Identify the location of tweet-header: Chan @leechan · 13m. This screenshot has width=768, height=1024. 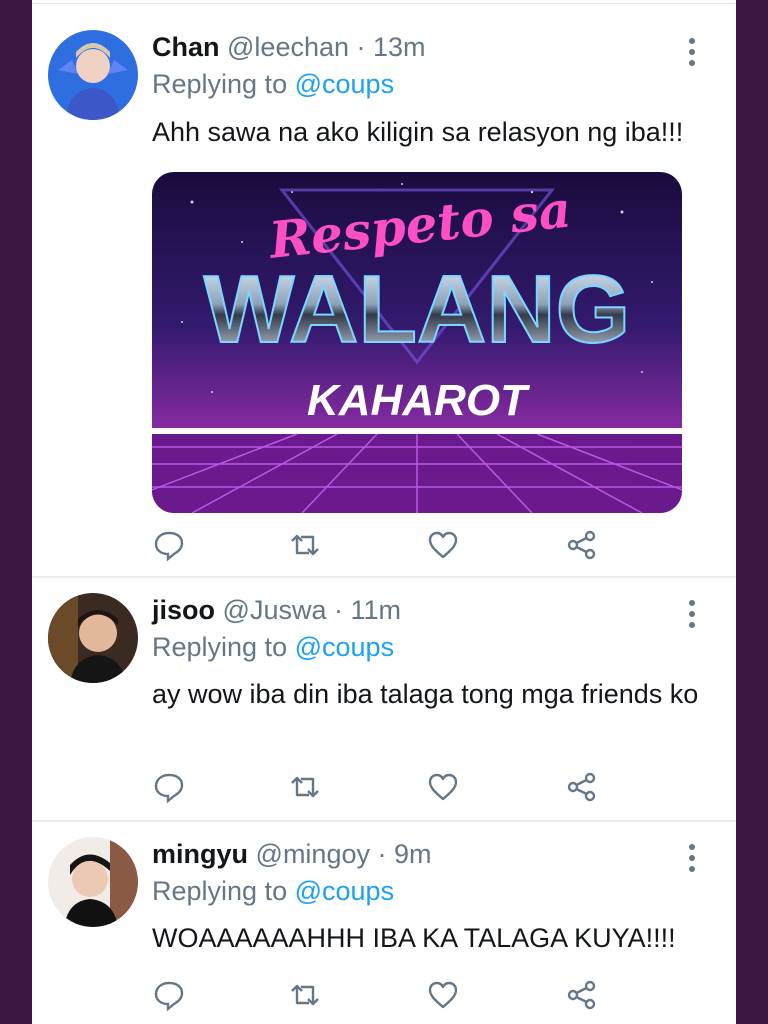
(289, 47).